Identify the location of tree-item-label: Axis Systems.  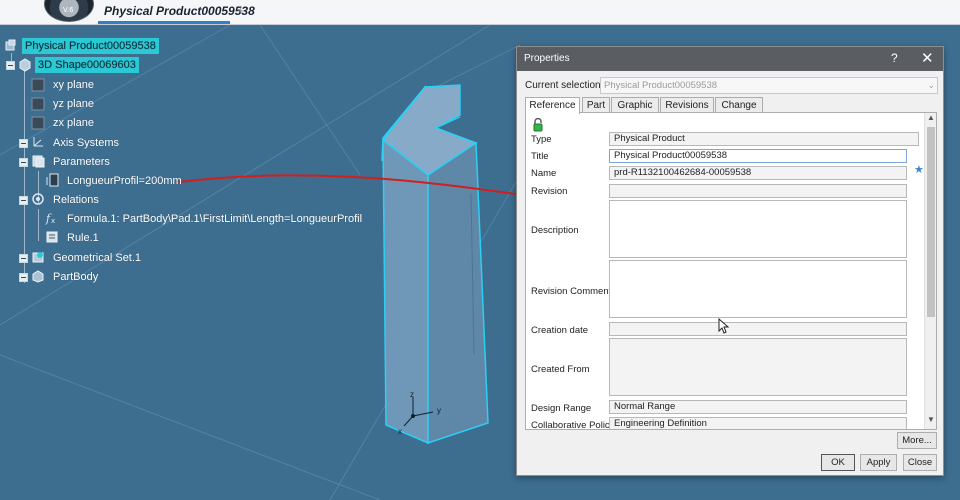
(86, 143).